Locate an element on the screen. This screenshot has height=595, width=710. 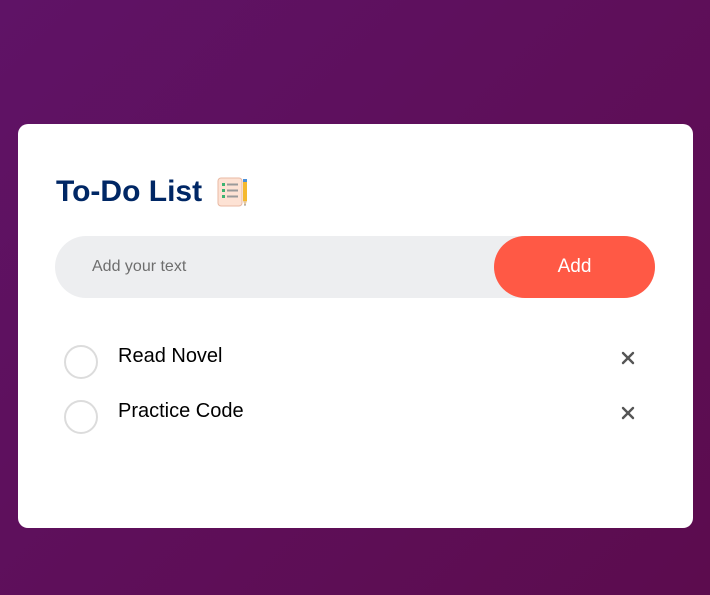
task-item: Practice Code is located at coordinates (354, 418).